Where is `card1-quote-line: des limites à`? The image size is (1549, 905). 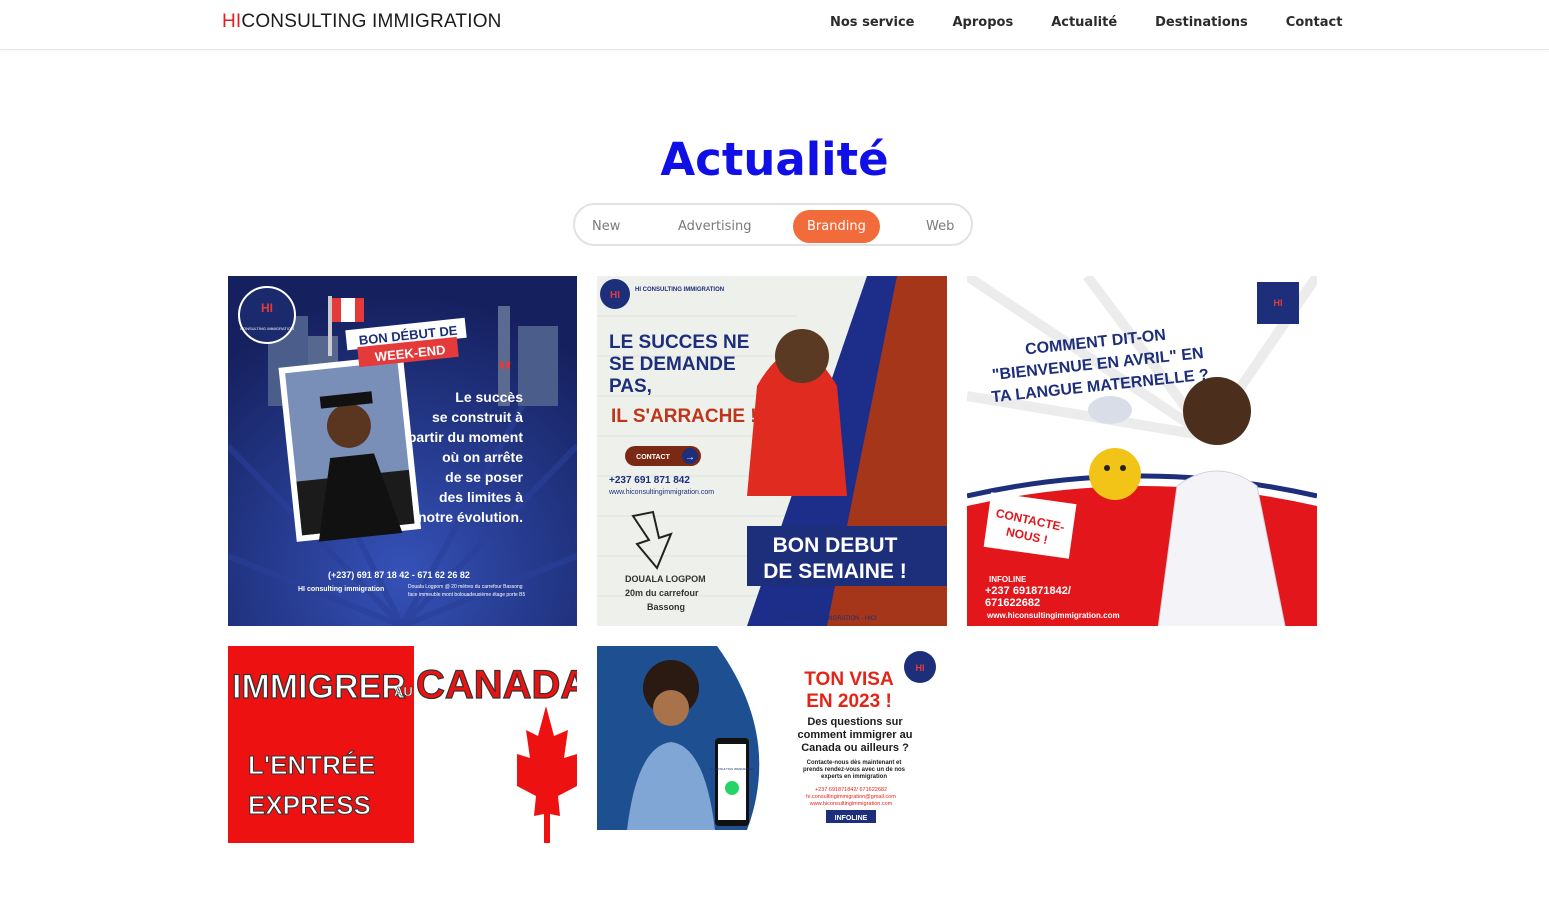
card1-quote-line: des limites à is located at coordinates (481, 497).